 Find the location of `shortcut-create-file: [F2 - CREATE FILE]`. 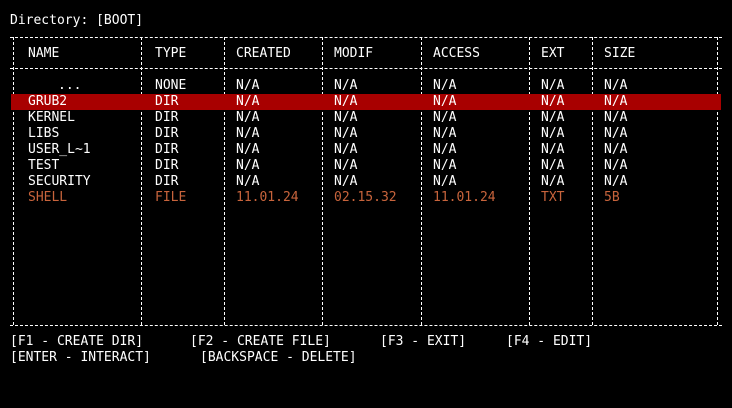

shortcut-create-file: [F2 - CREATE FILE] is located at coordinates (260, 342).